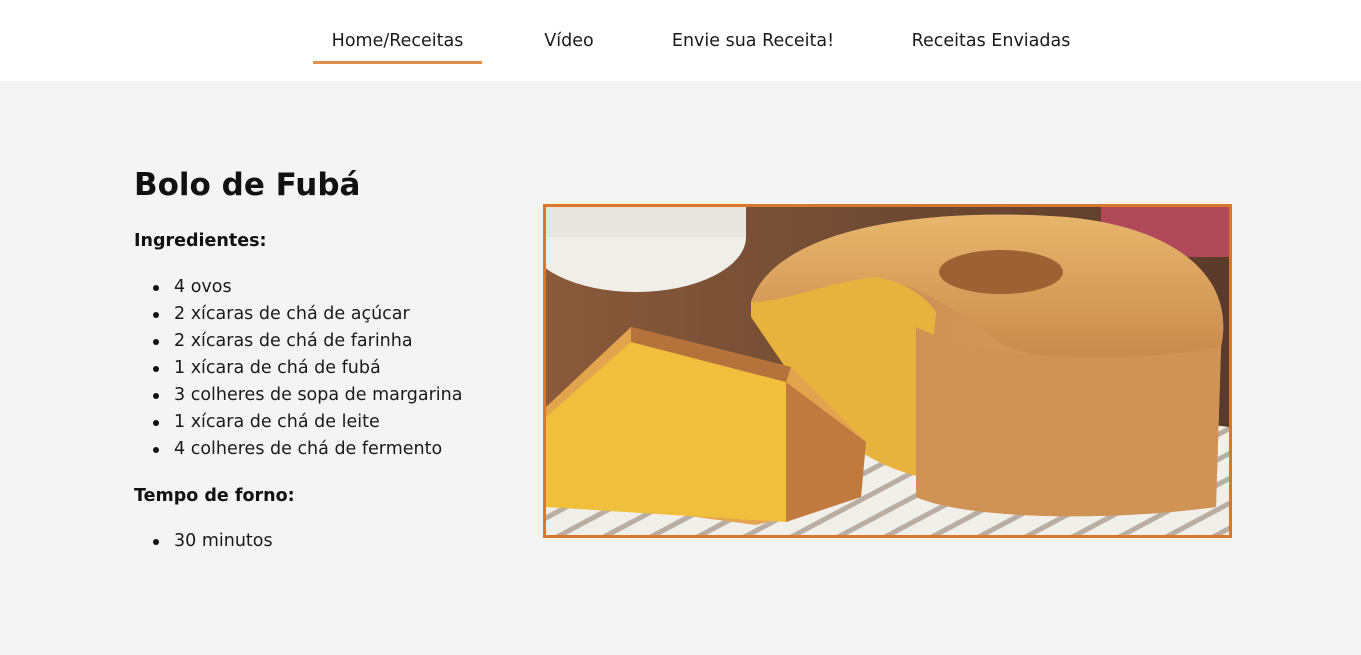 Image resolution: width=1361 pixels, height=655 pixels. Describe the element at coordinates (569, 45) in the screenshot. I see `nav-video: Vídeo` at that location.